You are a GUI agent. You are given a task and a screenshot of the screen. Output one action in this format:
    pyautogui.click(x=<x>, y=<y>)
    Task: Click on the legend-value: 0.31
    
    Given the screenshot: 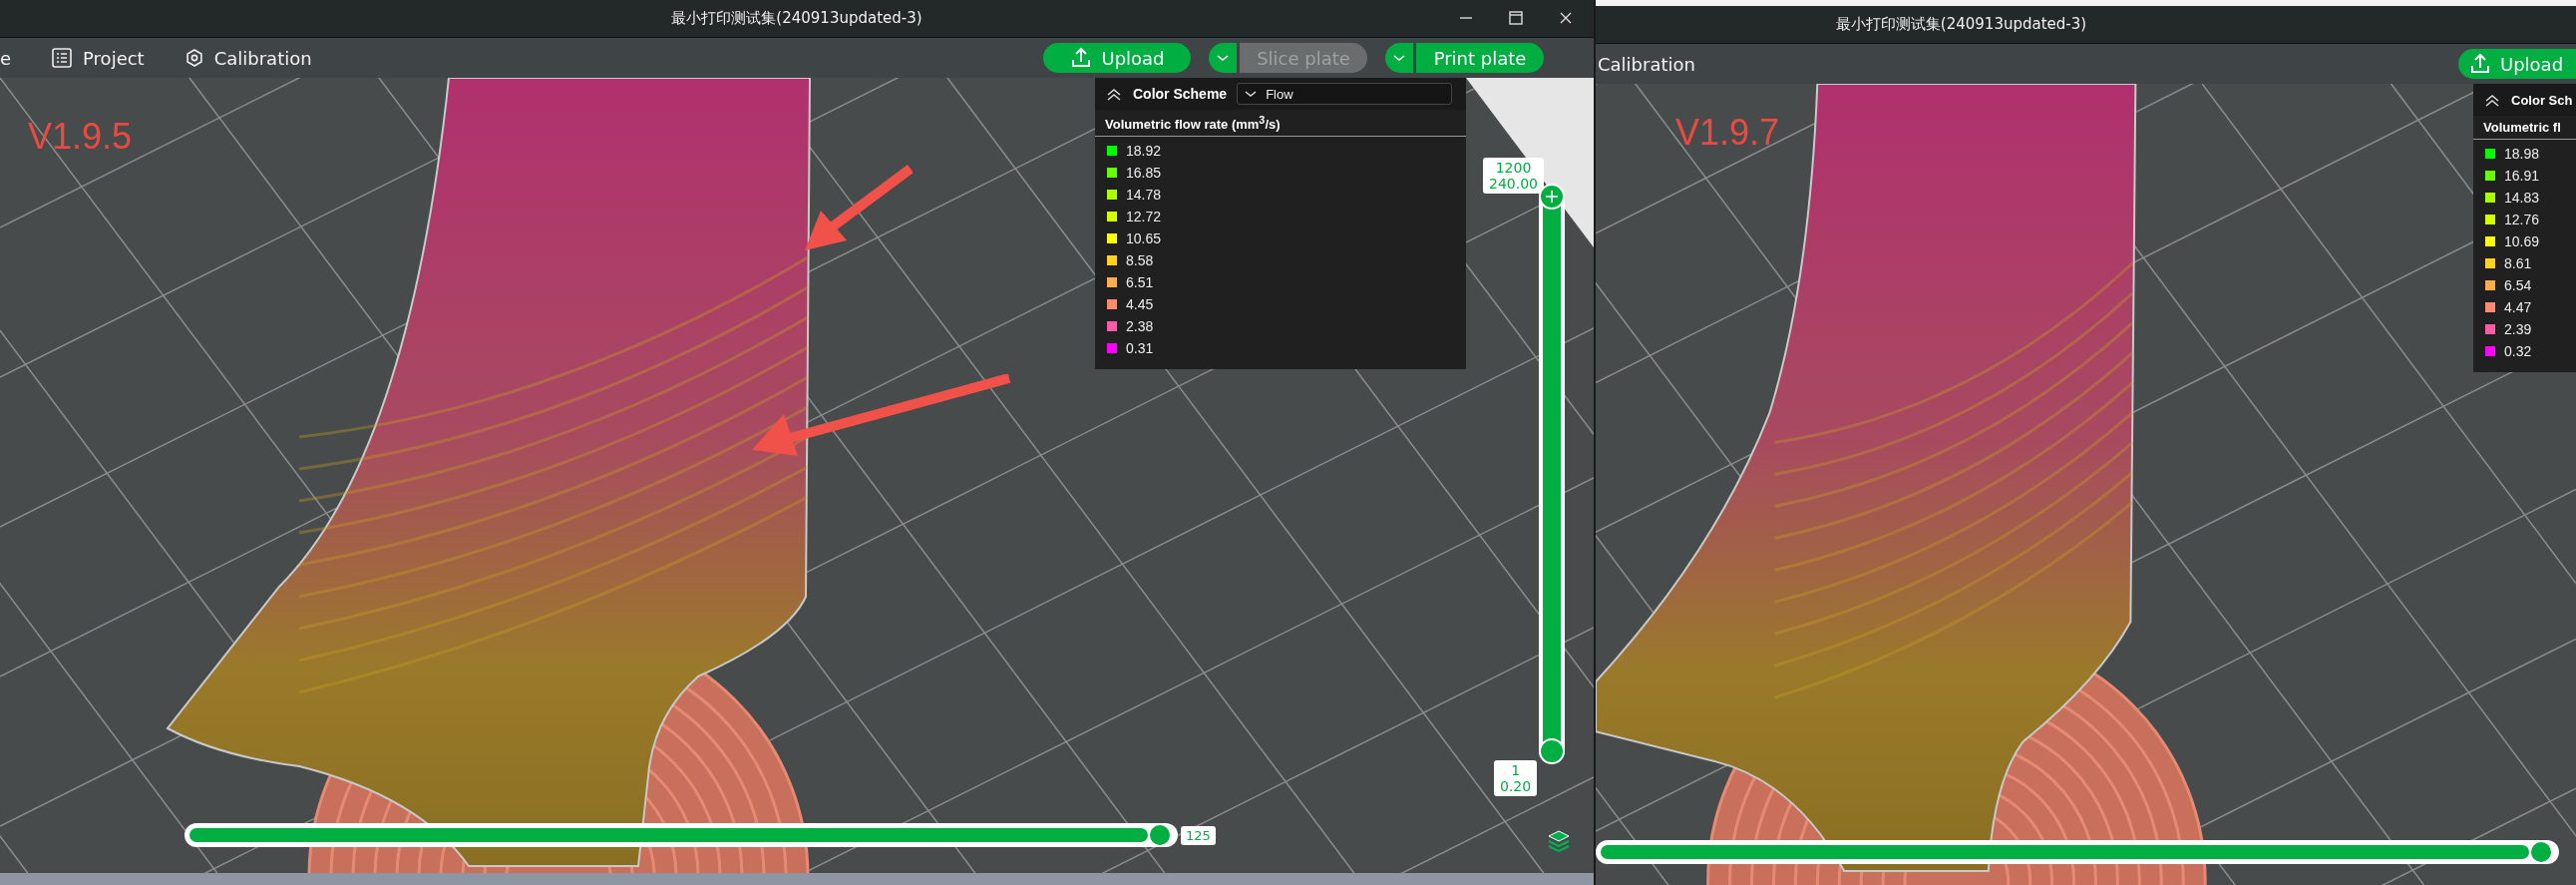 What is the action you would take?
    pyautogui.click(x=1140, y=348)
    